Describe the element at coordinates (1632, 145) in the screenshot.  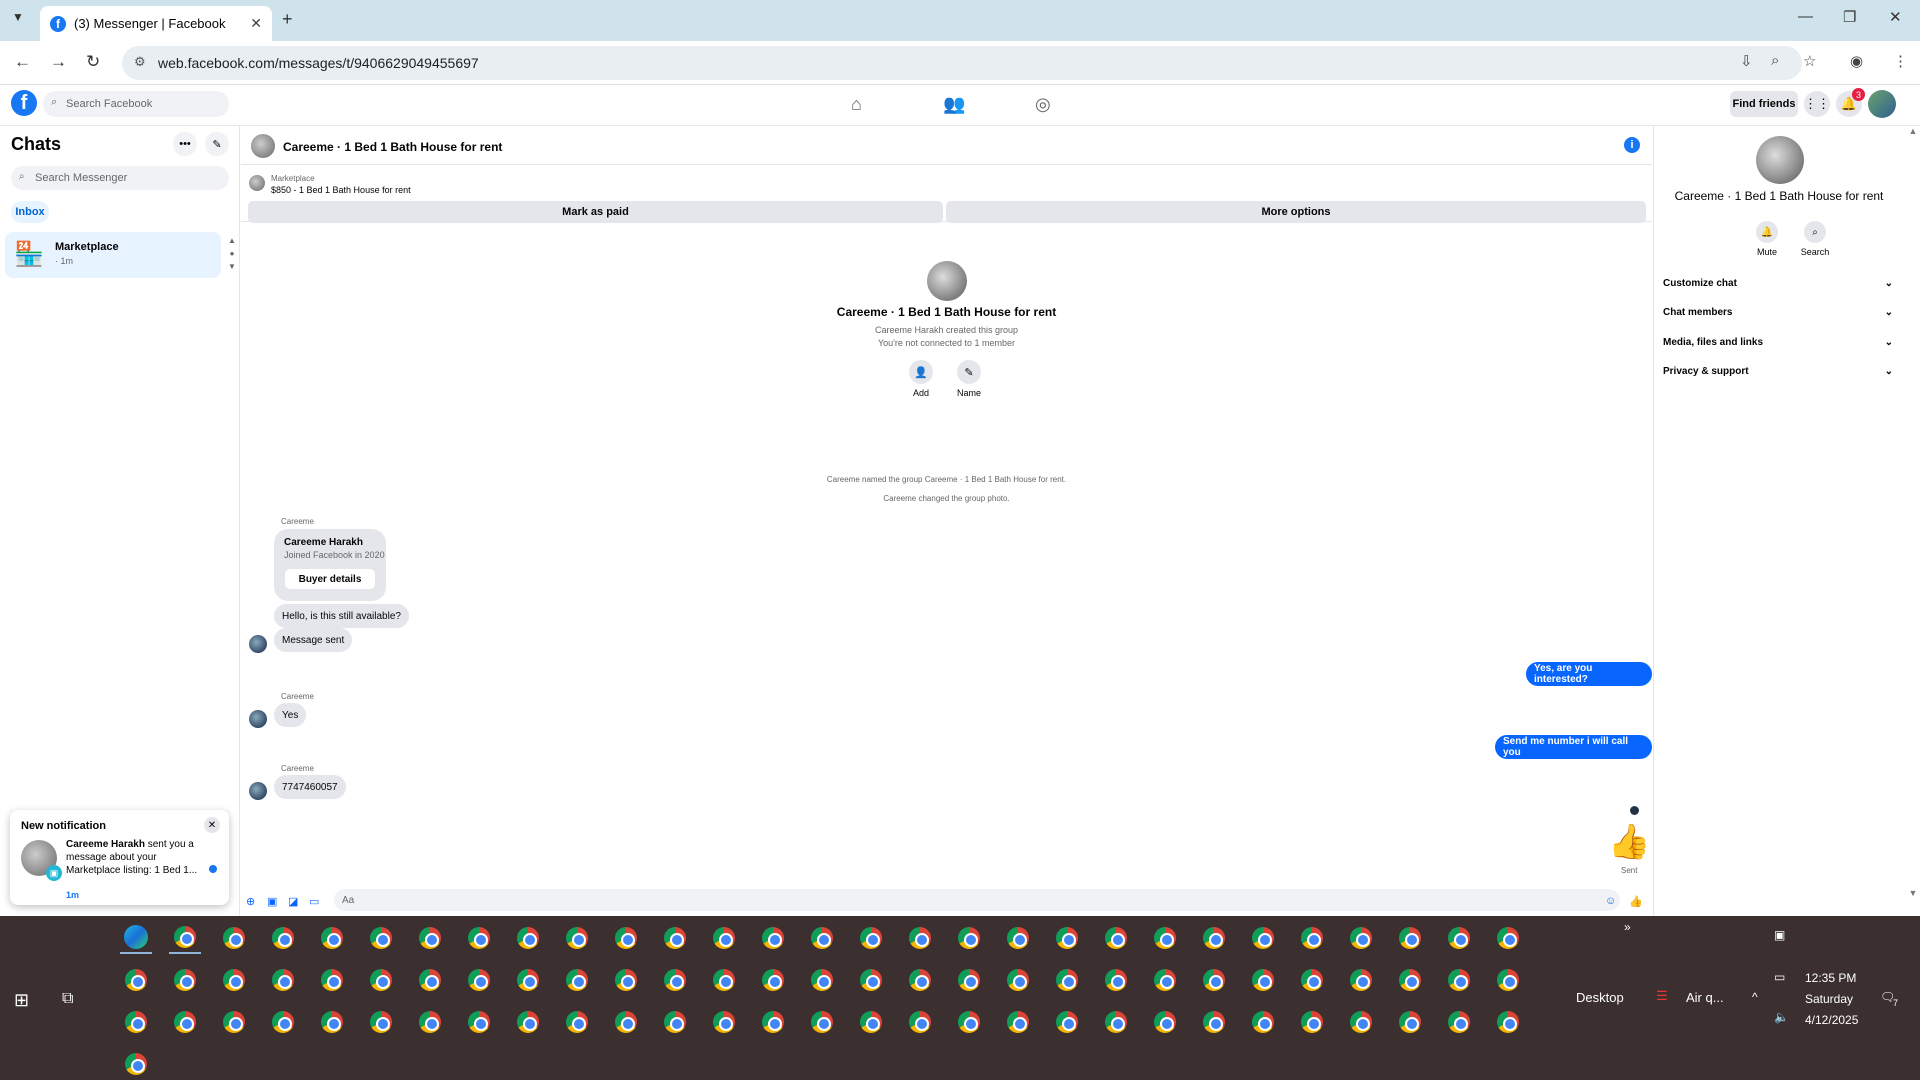
I see `info-icon: i` at that location.